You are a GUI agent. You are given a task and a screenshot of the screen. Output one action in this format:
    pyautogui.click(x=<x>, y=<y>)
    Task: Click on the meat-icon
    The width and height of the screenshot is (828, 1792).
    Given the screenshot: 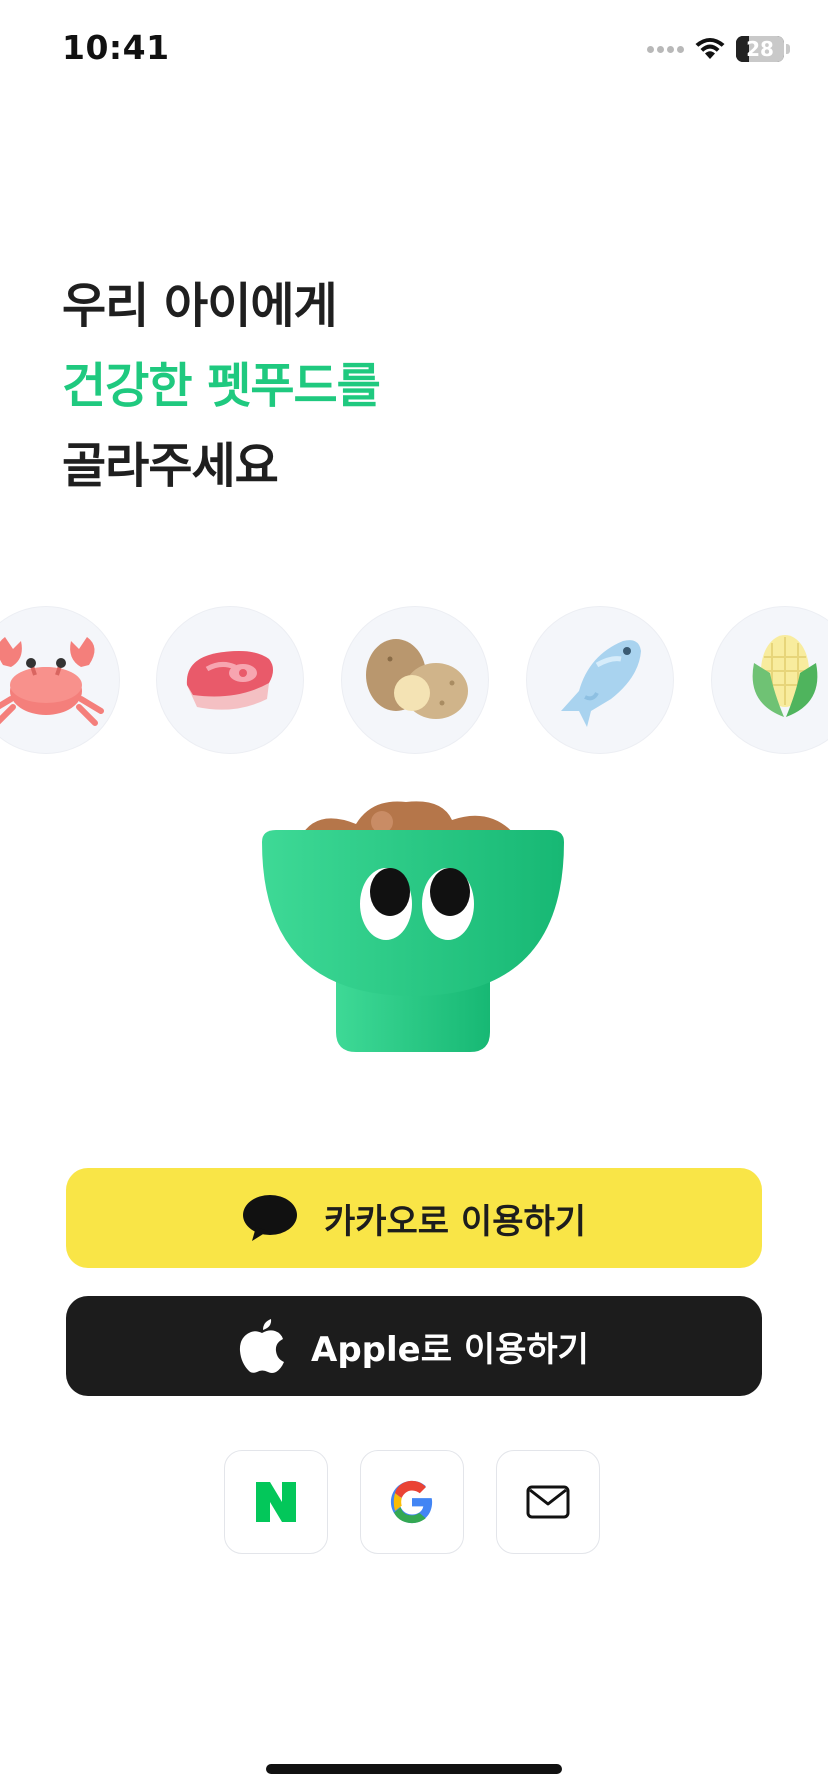 What is the action you would take?
    pyautogui.click(x=229, y=680)
    